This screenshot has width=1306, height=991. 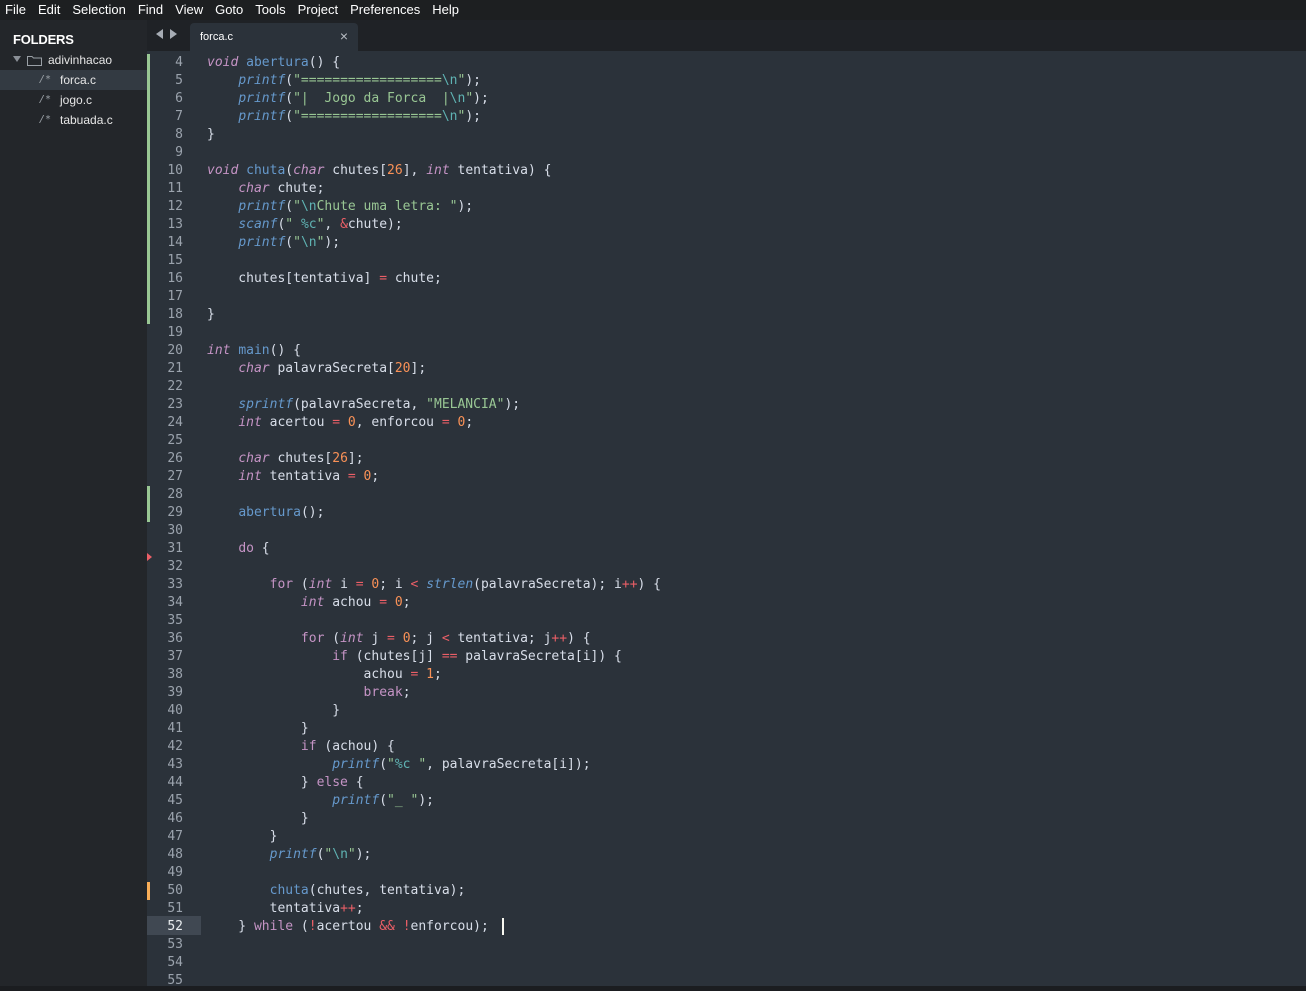 I want to click on tab-bar: forca.c ×, so click(x=726, y=35).